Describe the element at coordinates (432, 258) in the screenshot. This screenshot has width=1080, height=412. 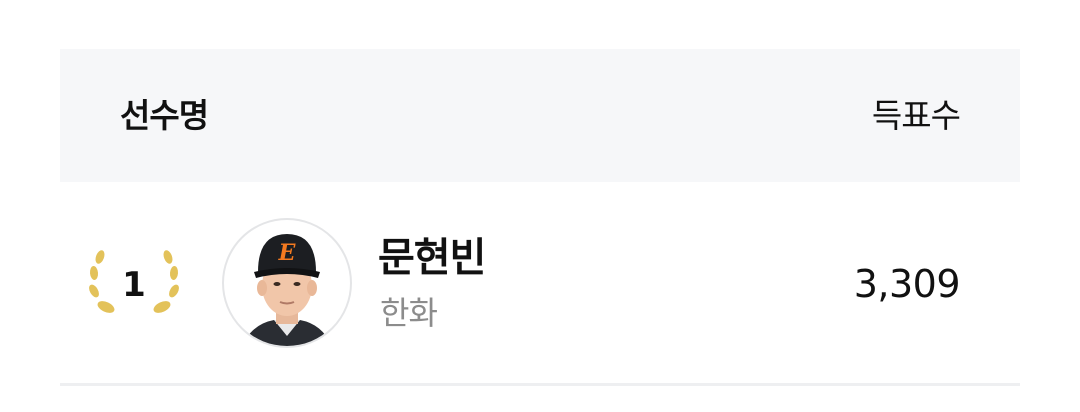
I see `player-name: 문현빈` at that location.